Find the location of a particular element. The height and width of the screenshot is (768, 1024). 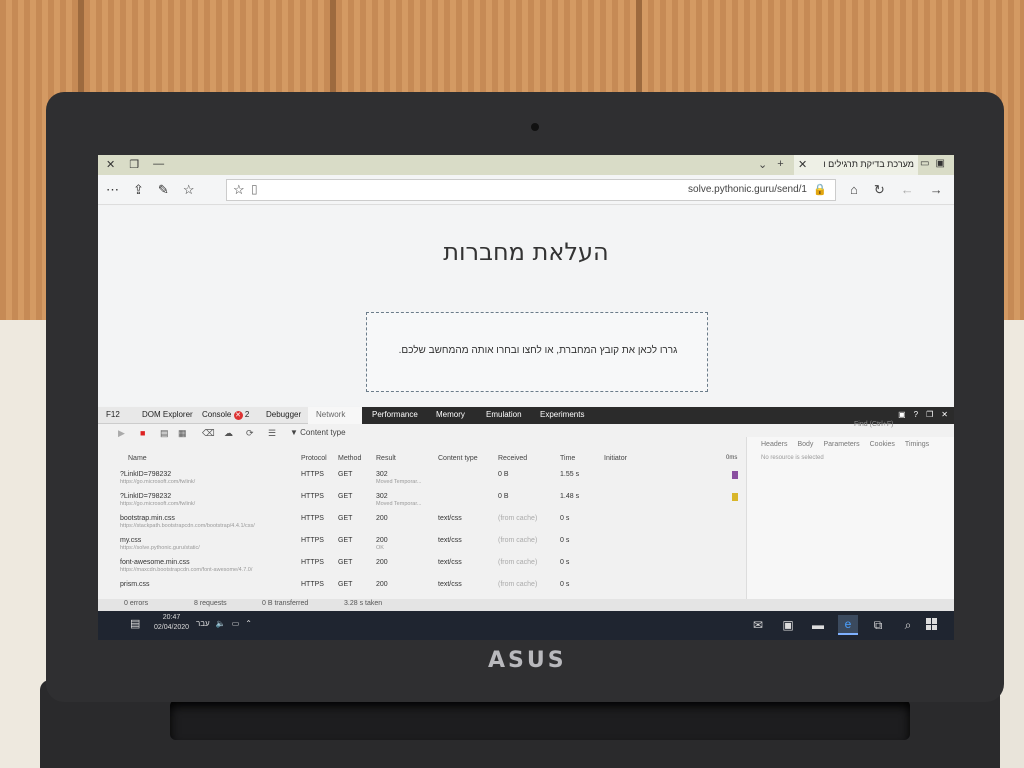

details-tab-timings: Timings is located at coordinates (917, 444).